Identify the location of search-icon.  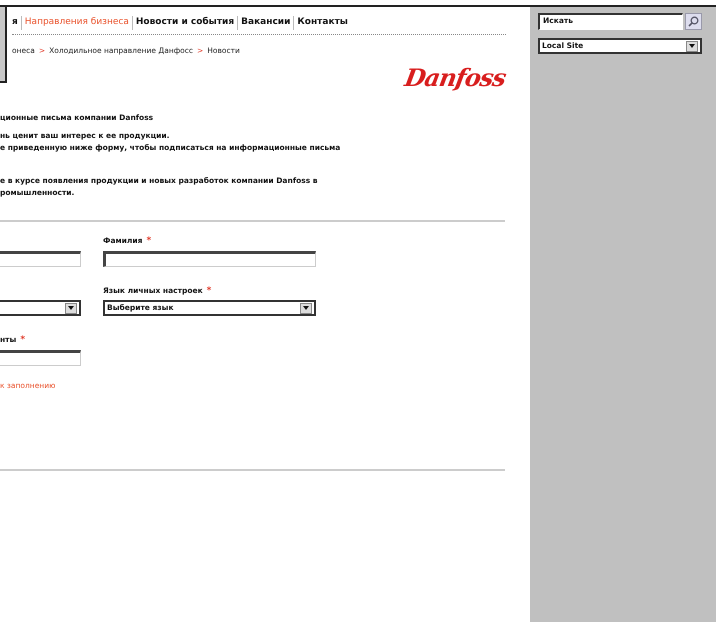
(693, 21).